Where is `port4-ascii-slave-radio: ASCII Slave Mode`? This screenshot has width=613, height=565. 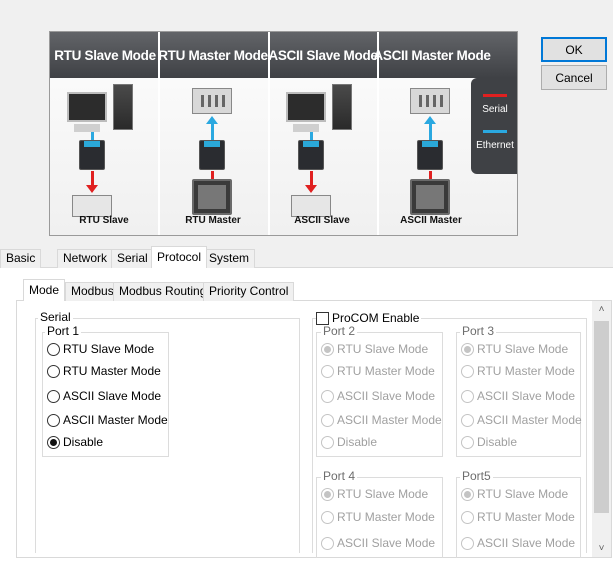 port4-ascii-slave-radio: ASCII Slave Mode is located at coordinates (378, 543).